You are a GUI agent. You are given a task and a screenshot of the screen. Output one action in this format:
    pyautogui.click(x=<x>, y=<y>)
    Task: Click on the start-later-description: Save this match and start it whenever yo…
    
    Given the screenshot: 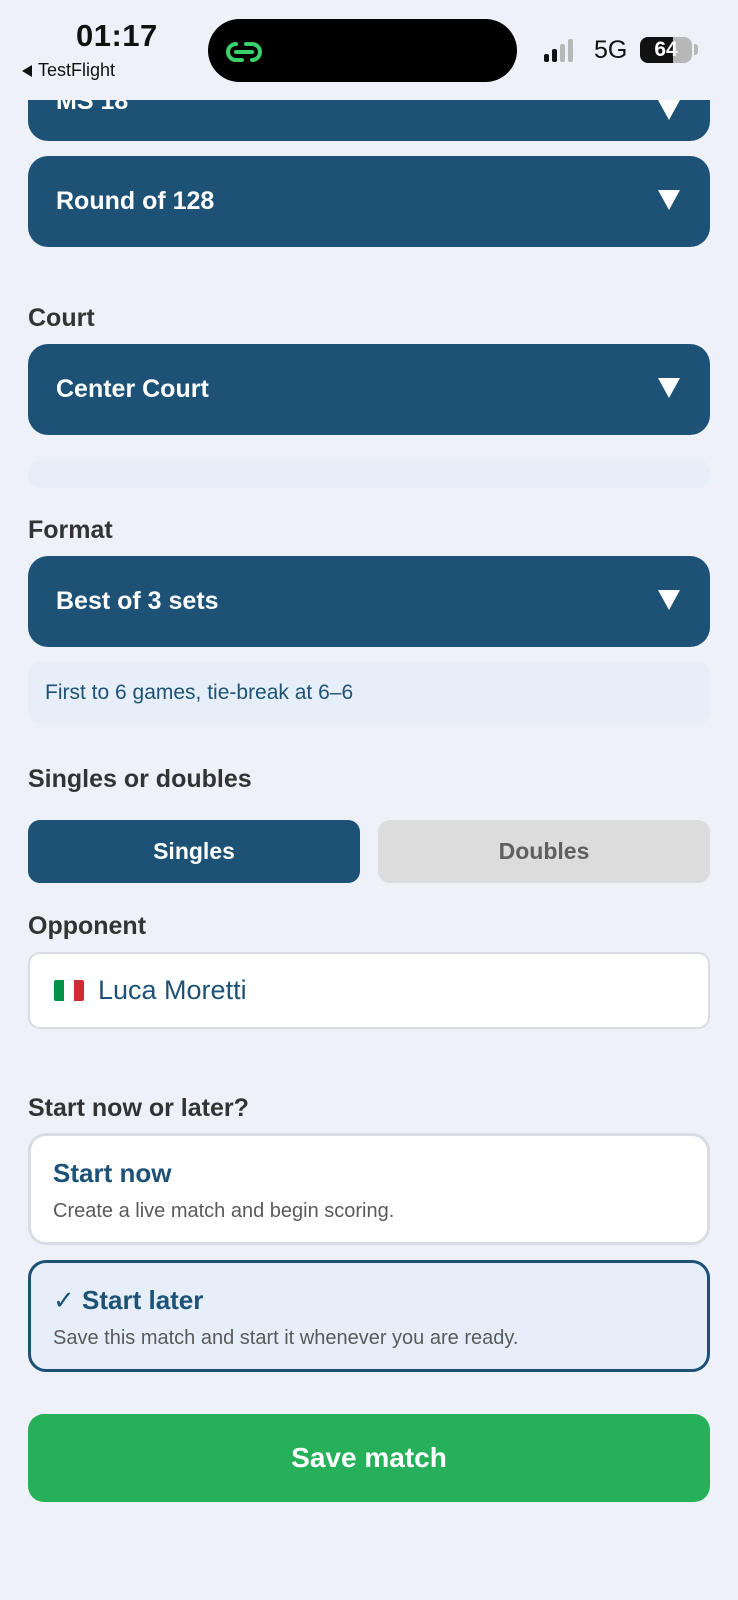 What is the action you would take?
    pyautogui.click(x=286, y=1338)
    